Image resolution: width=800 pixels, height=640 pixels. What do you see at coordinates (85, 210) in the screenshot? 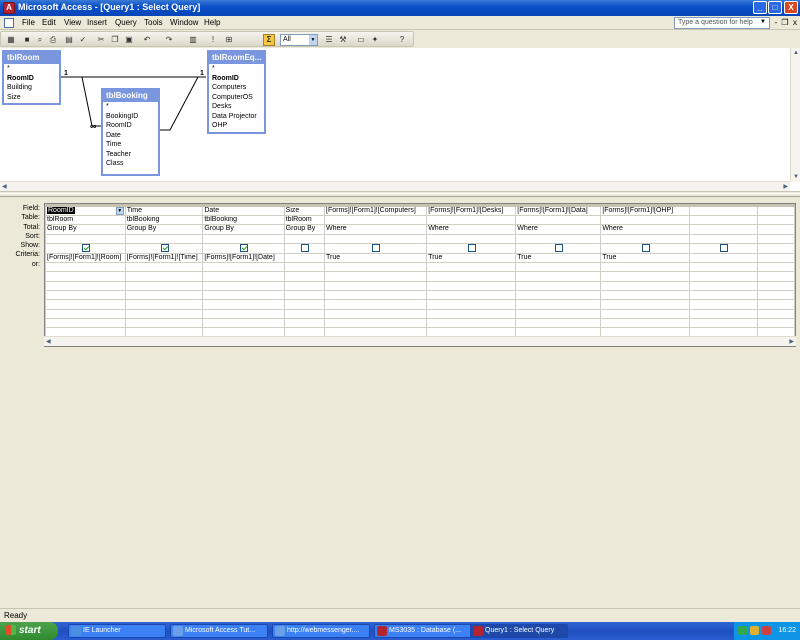
I see `grid-cell-field: RoomID ▼` at bounding box center [85, 210].